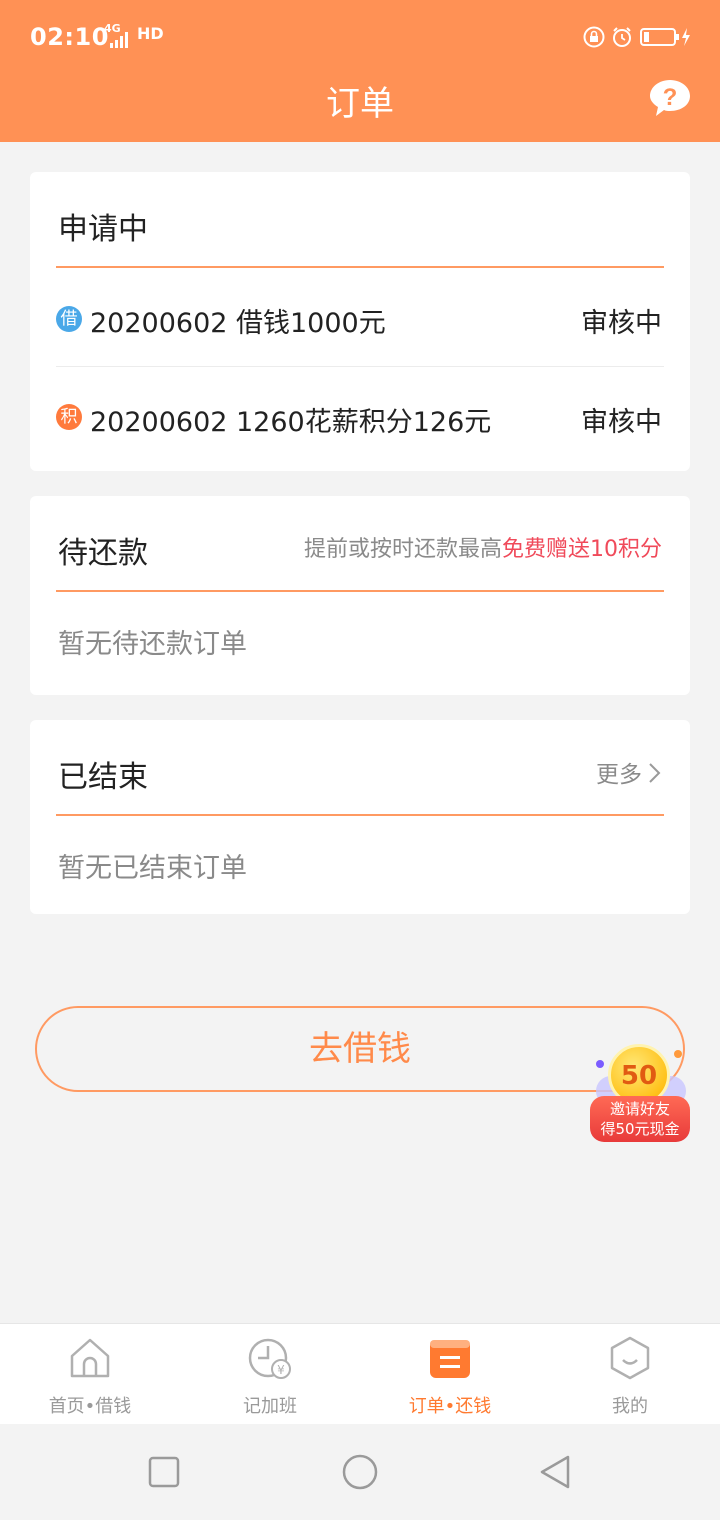 This screenshot has height=1520, width=720. Describe the element at coordinates (582, 549) in the screenshot. I see `repay-hint-highlight: 免费赠送10积分` at that location.